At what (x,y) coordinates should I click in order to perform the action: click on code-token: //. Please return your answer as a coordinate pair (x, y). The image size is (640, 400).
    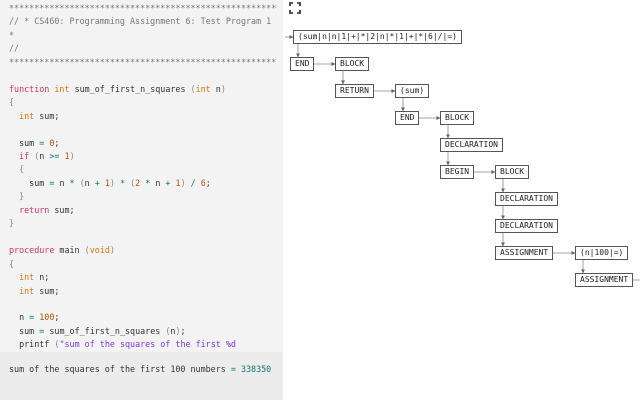
    Looking at the image, I should click on (14, 48).